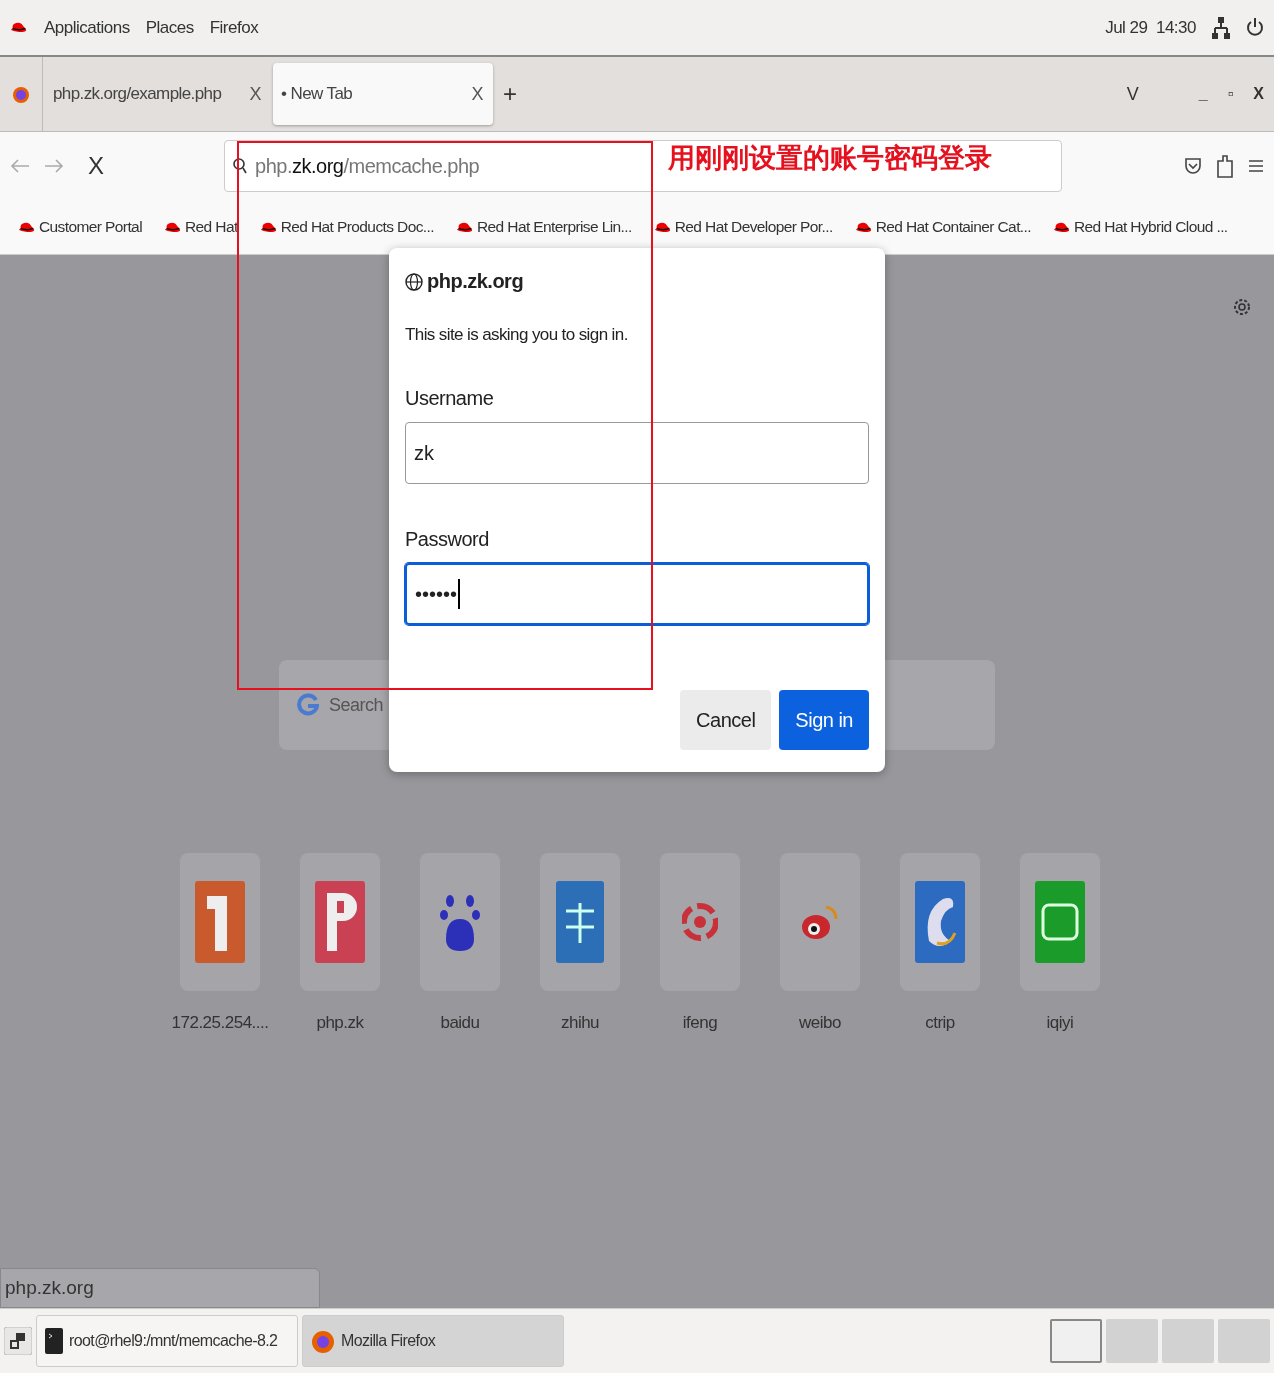 The image size is (1274, 1374). Describe the element at coordinates (517, 335) in the screenshot. I see `dialog-message: This site is asking you to sign in.` at that location.